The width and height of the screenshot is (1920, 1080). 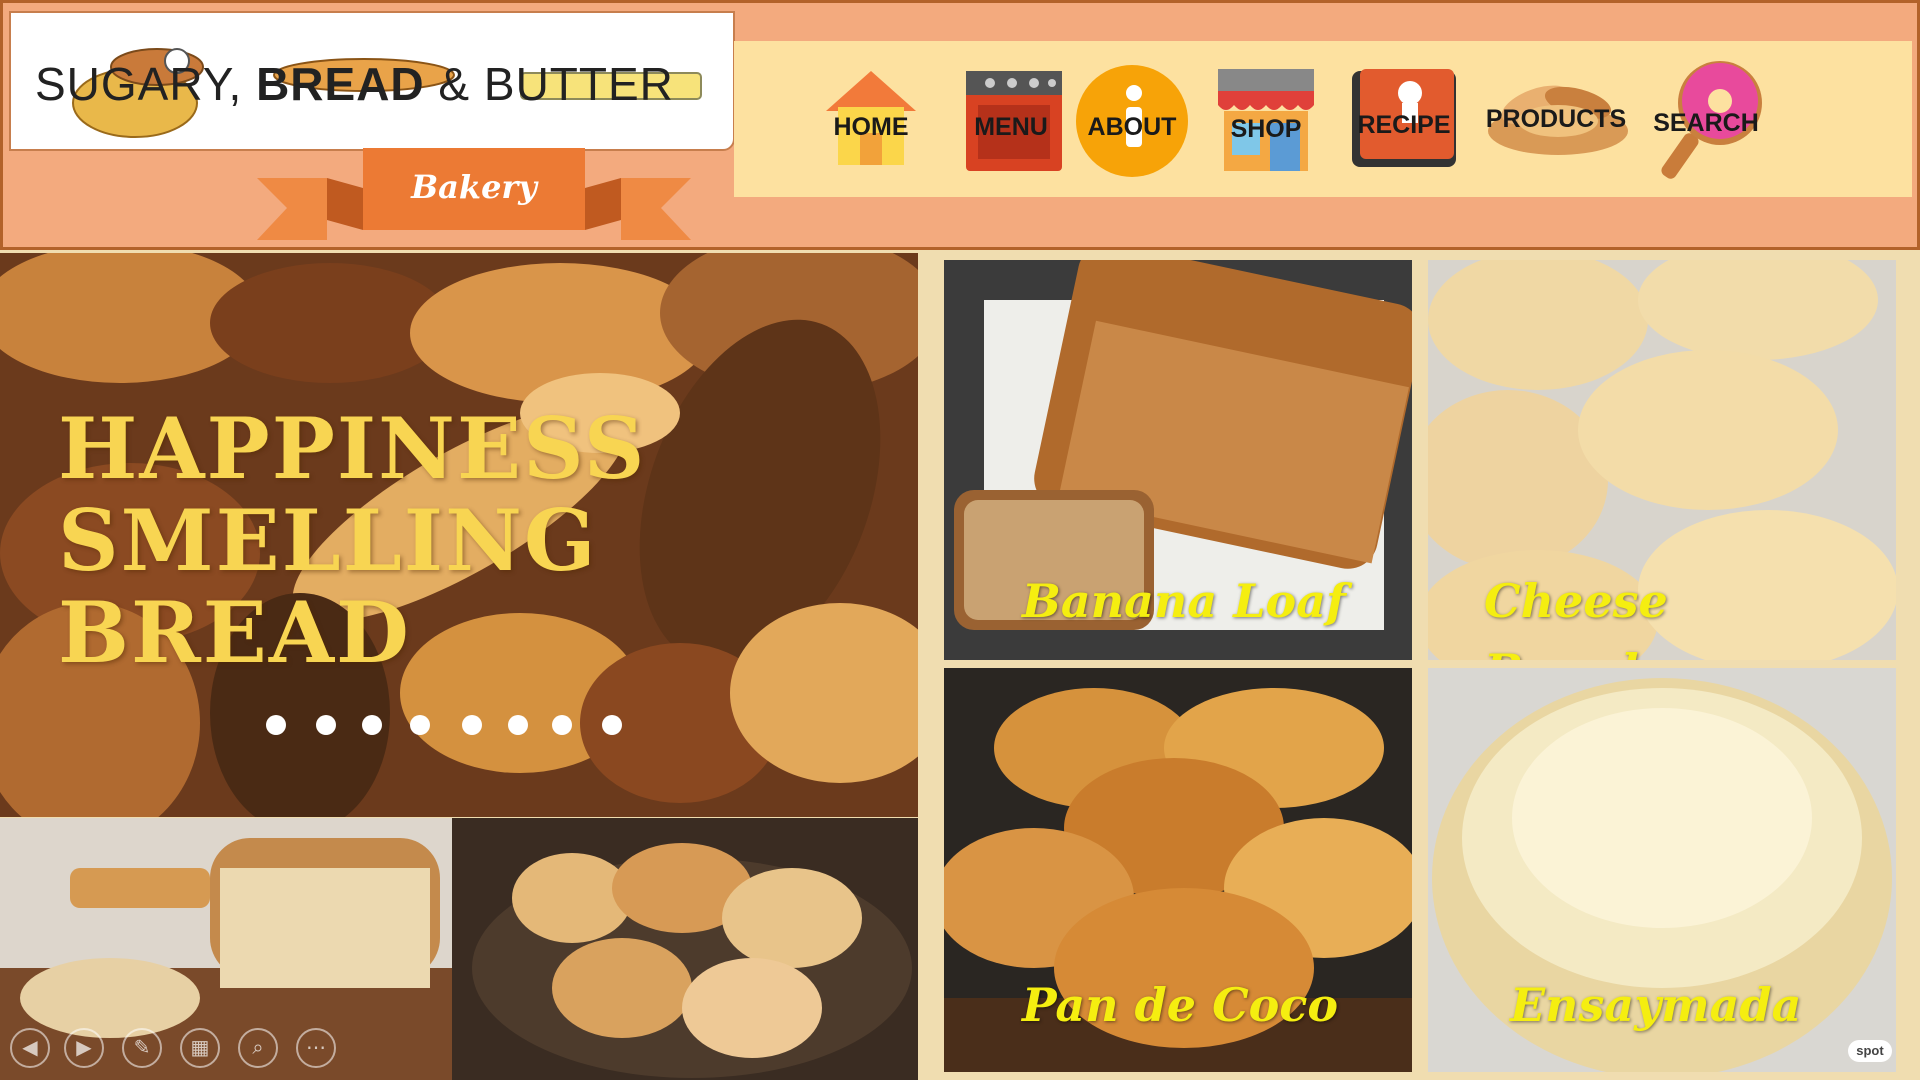 What do you see at coordinates (1662, 870) in the screenshot?
I see `product-tile-ensaymada: Ensaymada` at bounding box center [1662, 870].